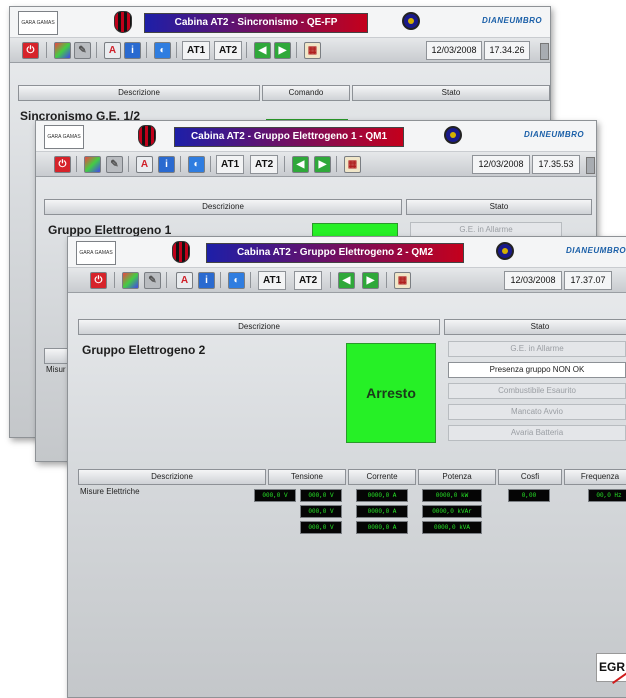  I want to click on measure-header-cosfi: Cosfi, so click(530, 477).